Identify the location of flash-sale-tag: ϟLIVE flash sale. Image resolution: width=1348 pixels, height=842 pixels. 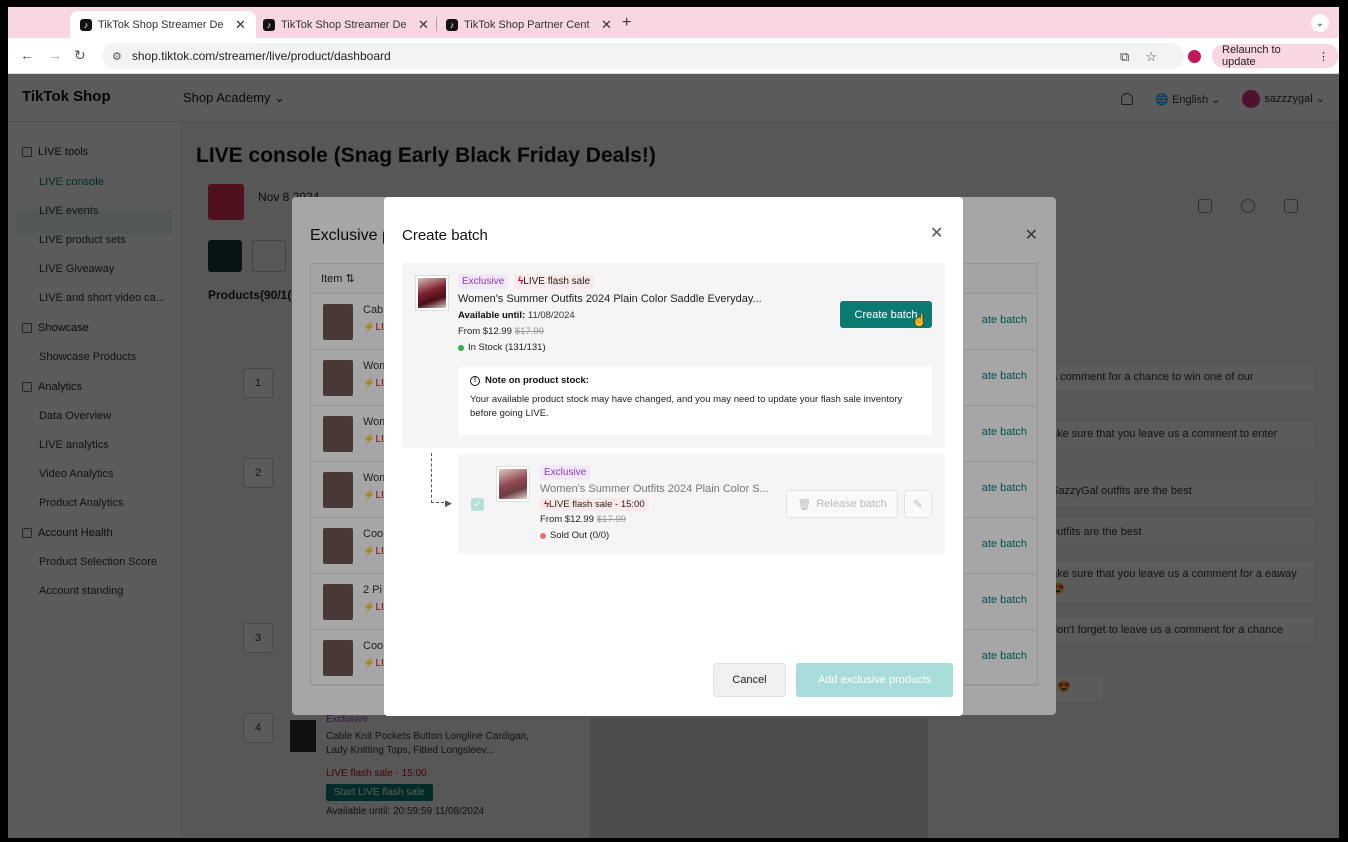
(554, 281).